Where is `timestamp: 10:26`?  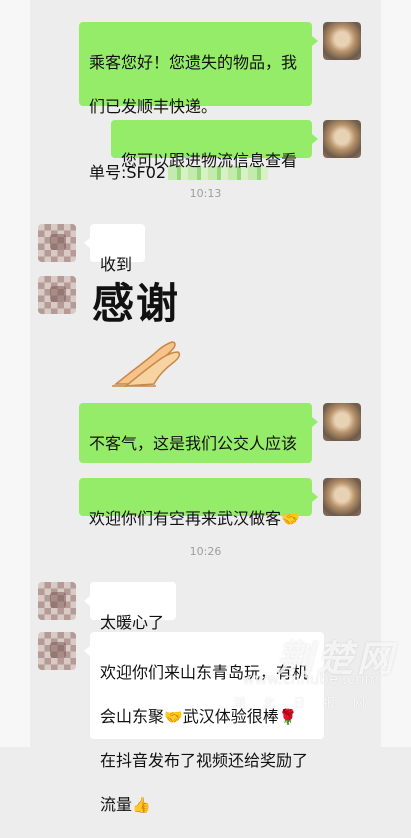
timestamp: 10:26 is located at coordinates (205, 551).